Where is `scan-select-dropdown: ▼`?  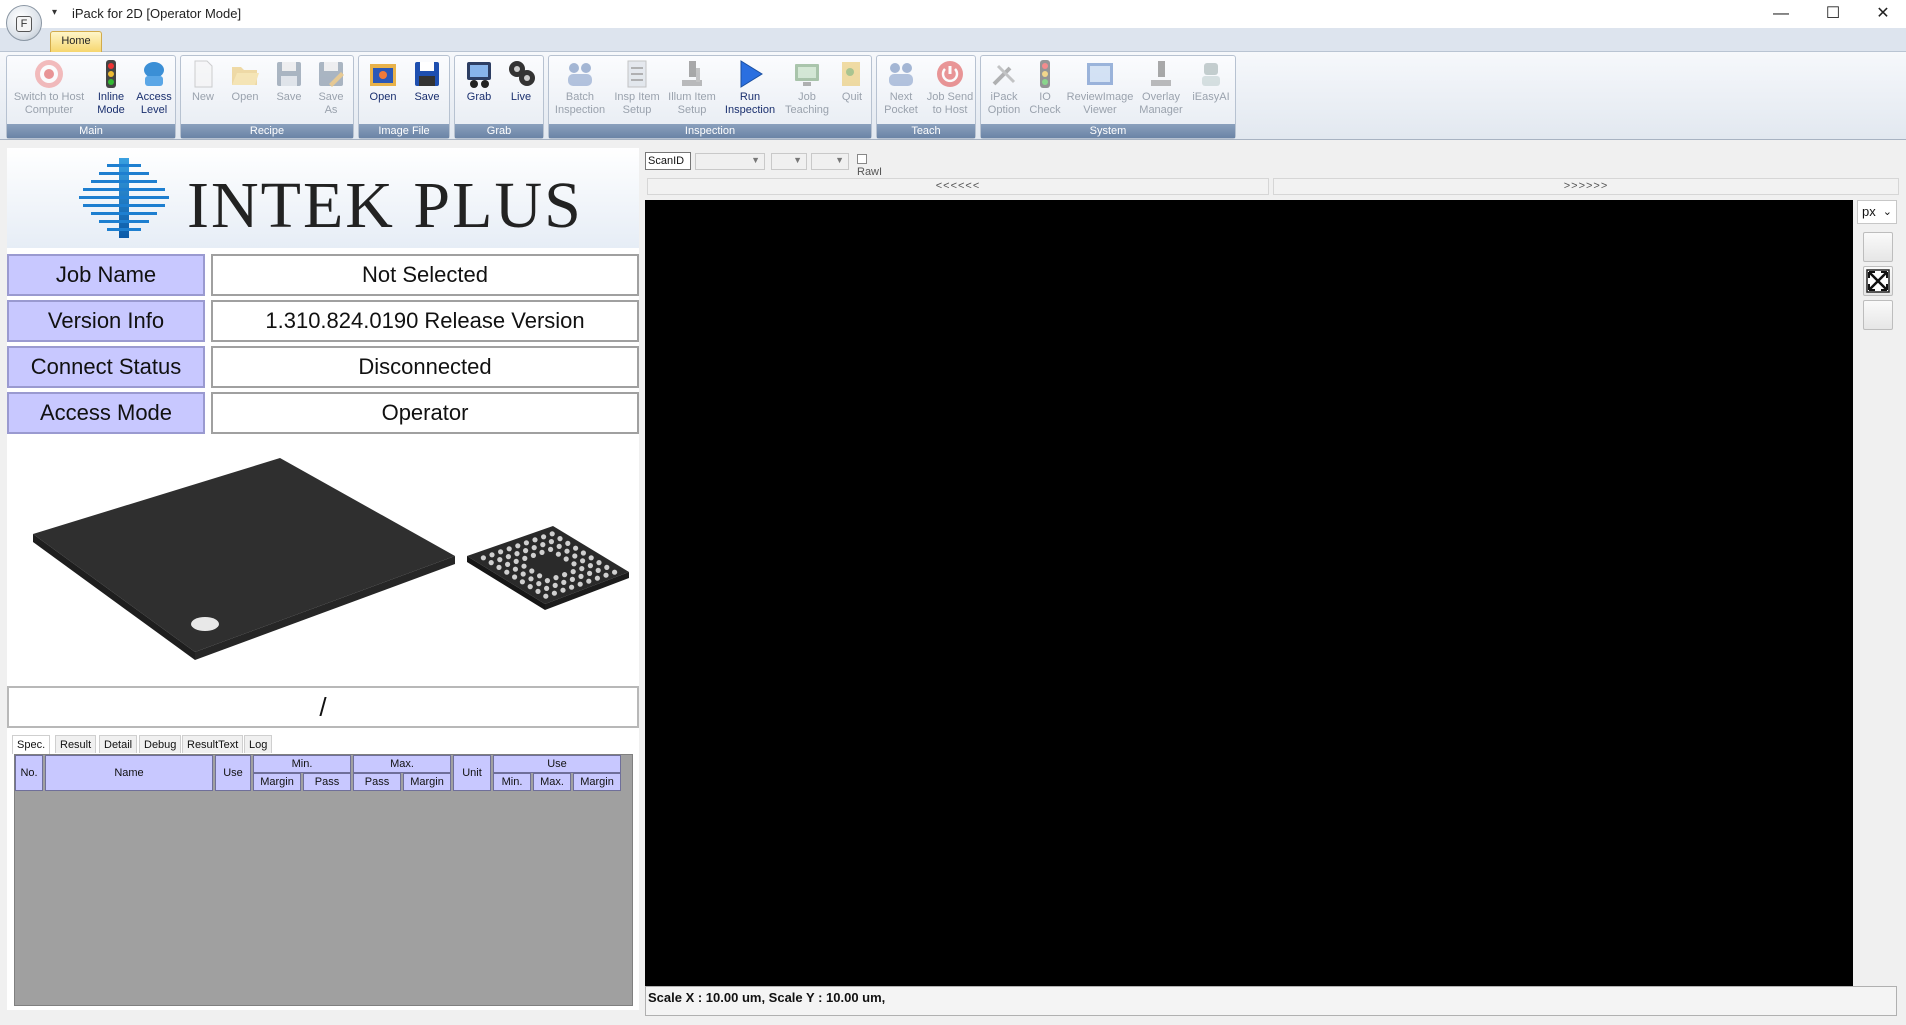
scan-select-dropdown: ▼ is located at coordinates (730, 161).